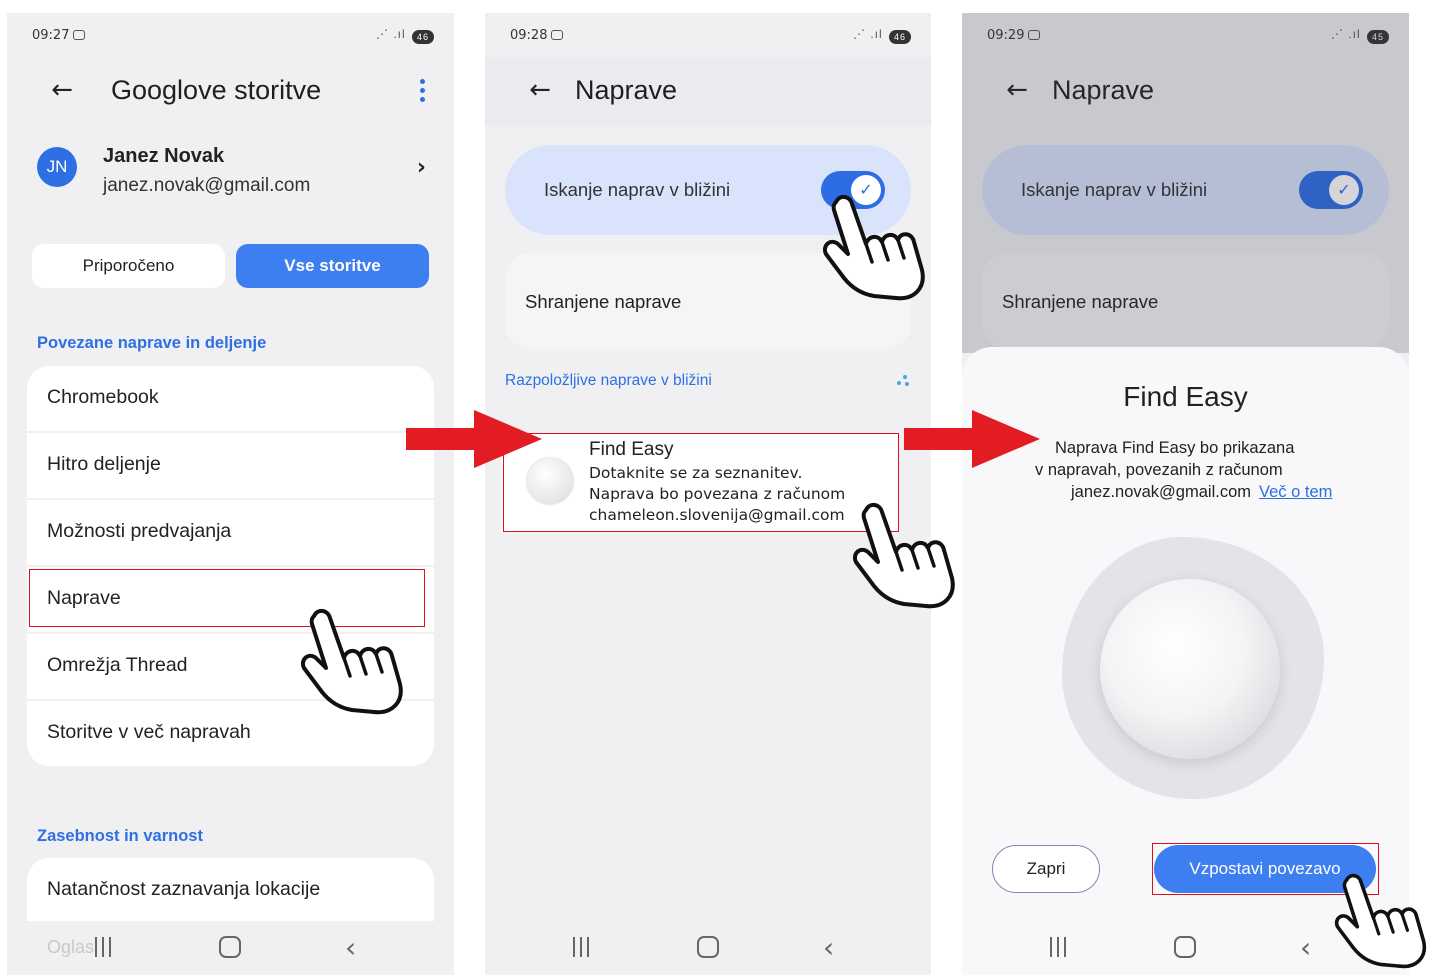 The height and width of the screenshot is (975, 1429). I want to click on section-nearby-devices: Razpoložljive naprave v bližini, so click(608, 380).